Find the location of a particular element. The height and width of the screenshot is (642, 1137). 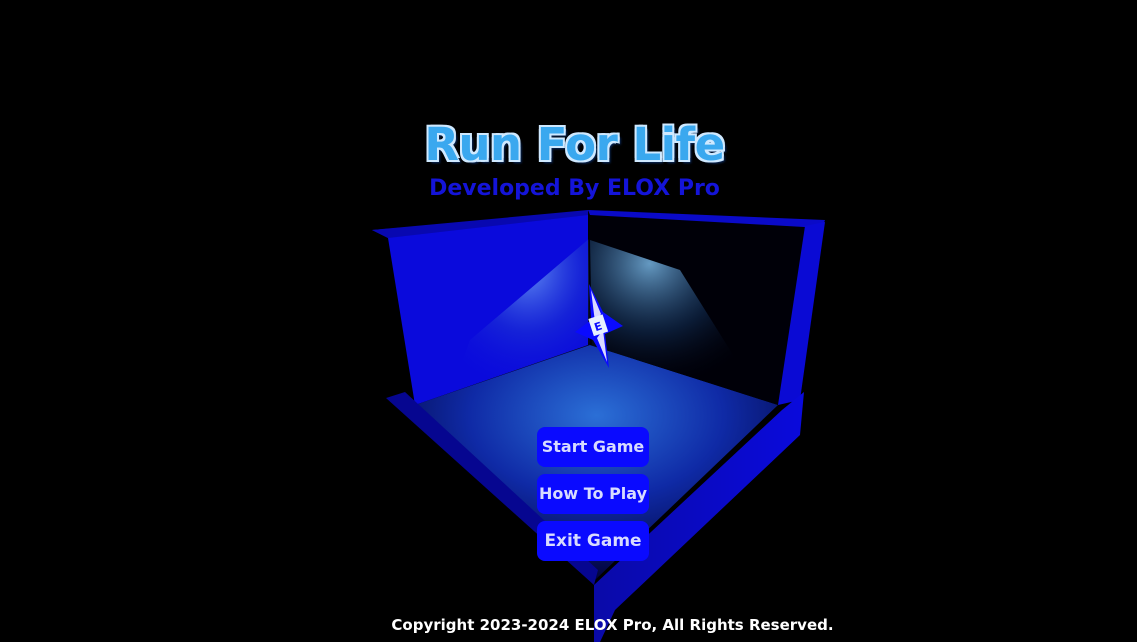

game-title: Run For Life is located at coordinates (574, 144).